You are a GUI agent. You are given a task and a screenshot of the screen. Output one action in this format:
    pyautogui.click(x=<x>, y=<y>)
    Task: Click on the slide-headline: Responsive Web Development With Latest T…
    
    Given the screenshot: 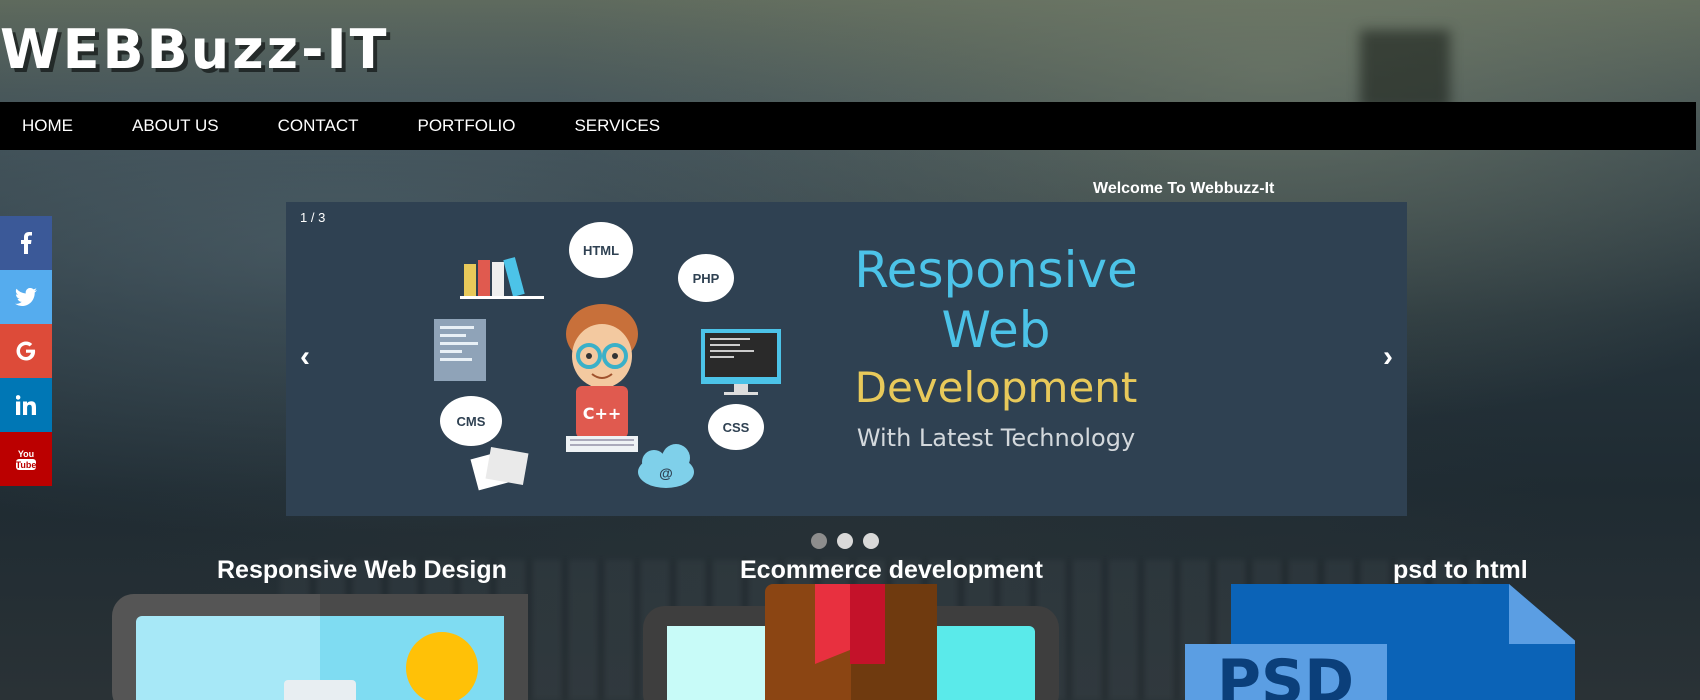 What is the action you would take?
    pyautogui.click(x=996, y=350)
    